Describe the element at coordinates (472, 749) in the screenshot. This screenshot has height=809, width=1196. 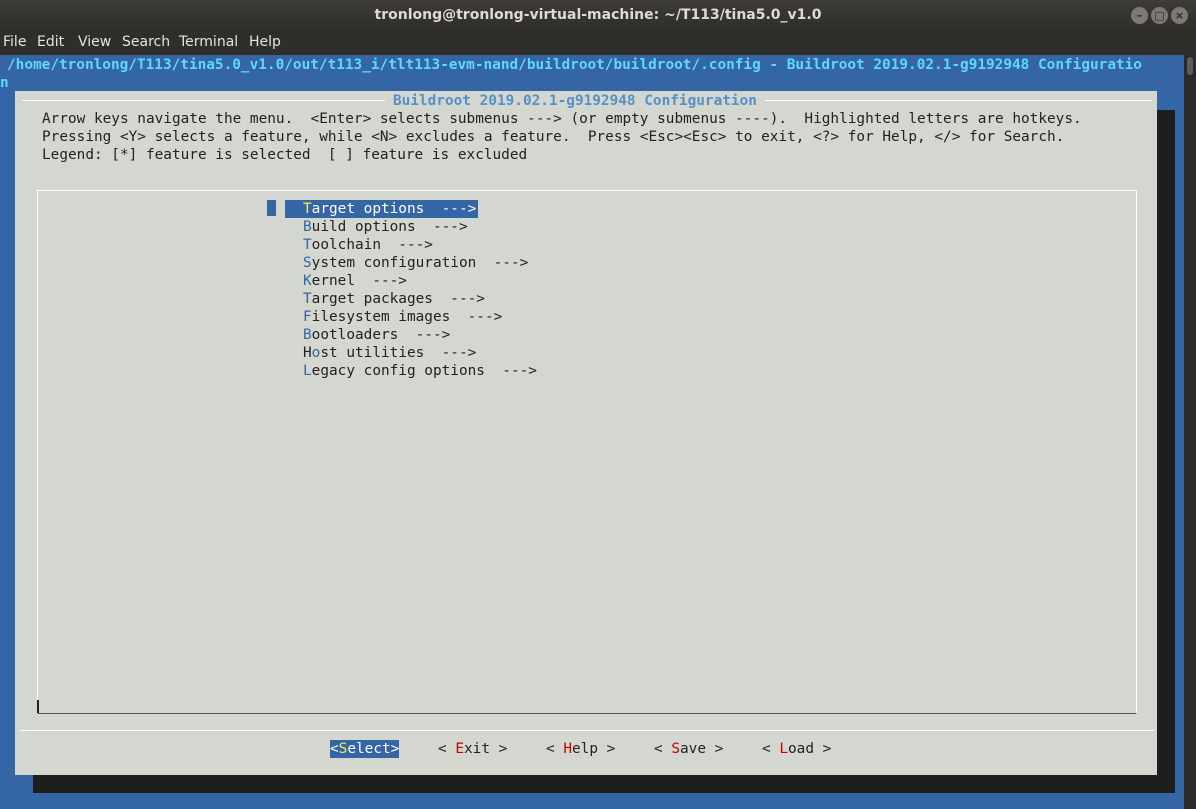
I see `exit-button: < Exit >` at that location.